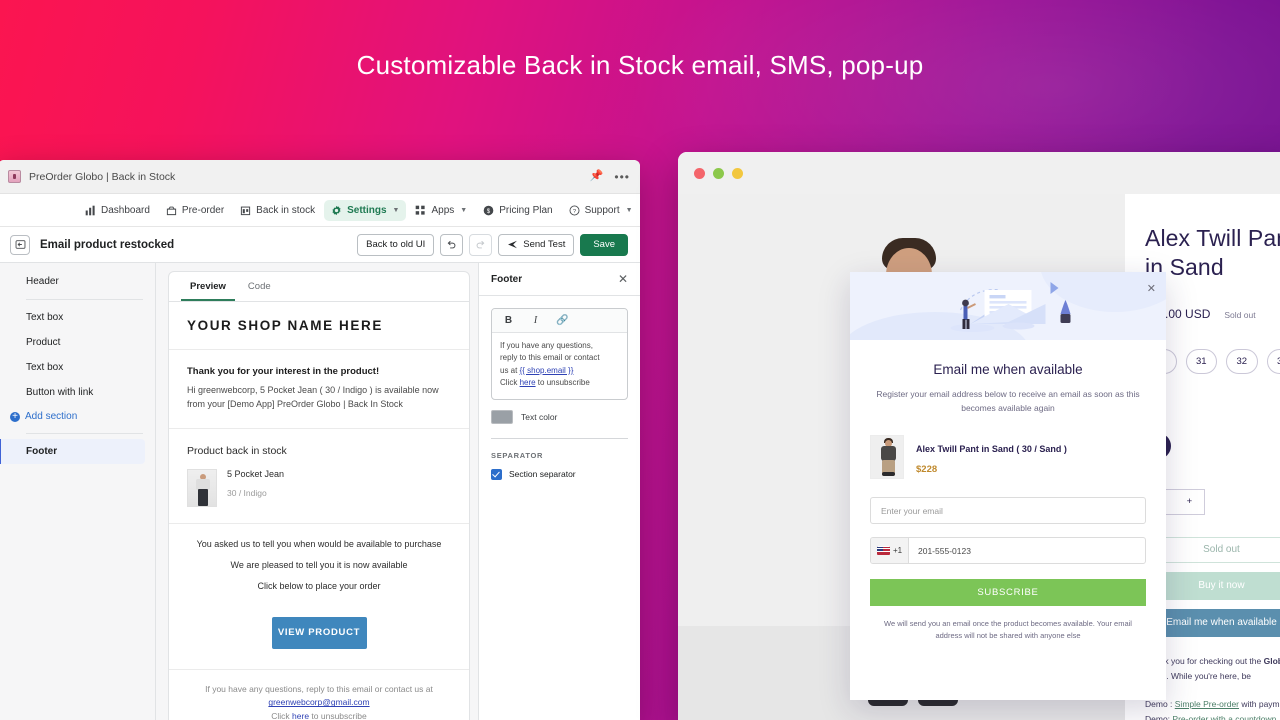 This screenshot has height=720, width=1280. I want to click on add-section-label: Add section, so click(51, 416).